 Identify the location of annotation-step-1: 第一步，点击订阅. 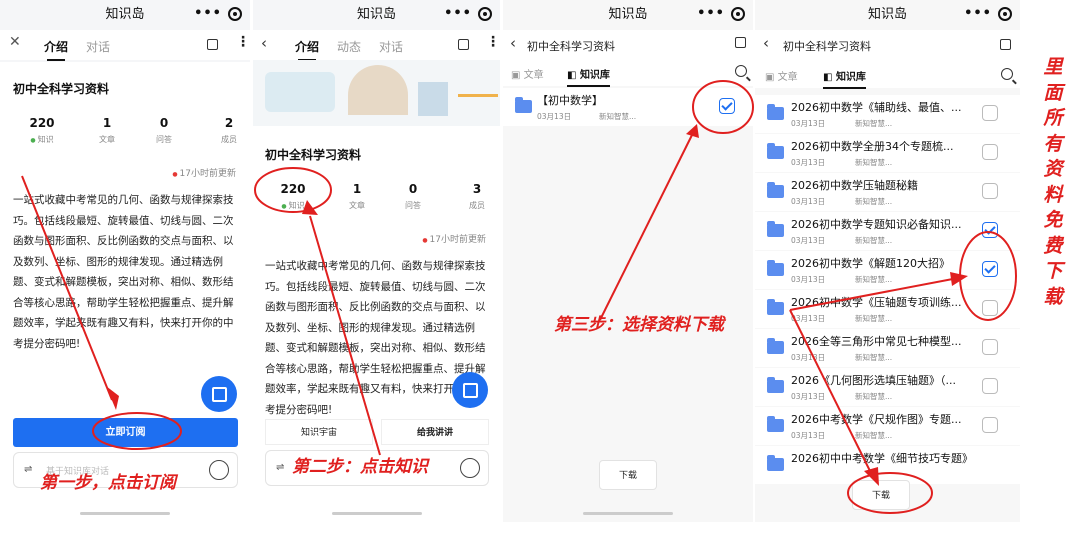
(108, 483).